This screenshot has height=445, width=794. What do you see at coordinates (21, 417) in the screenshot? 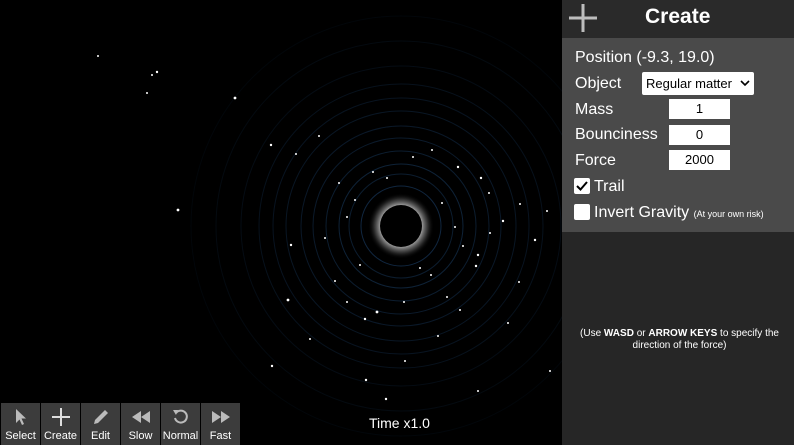
I see `cursor-icon` at bounding box center [21, 417].